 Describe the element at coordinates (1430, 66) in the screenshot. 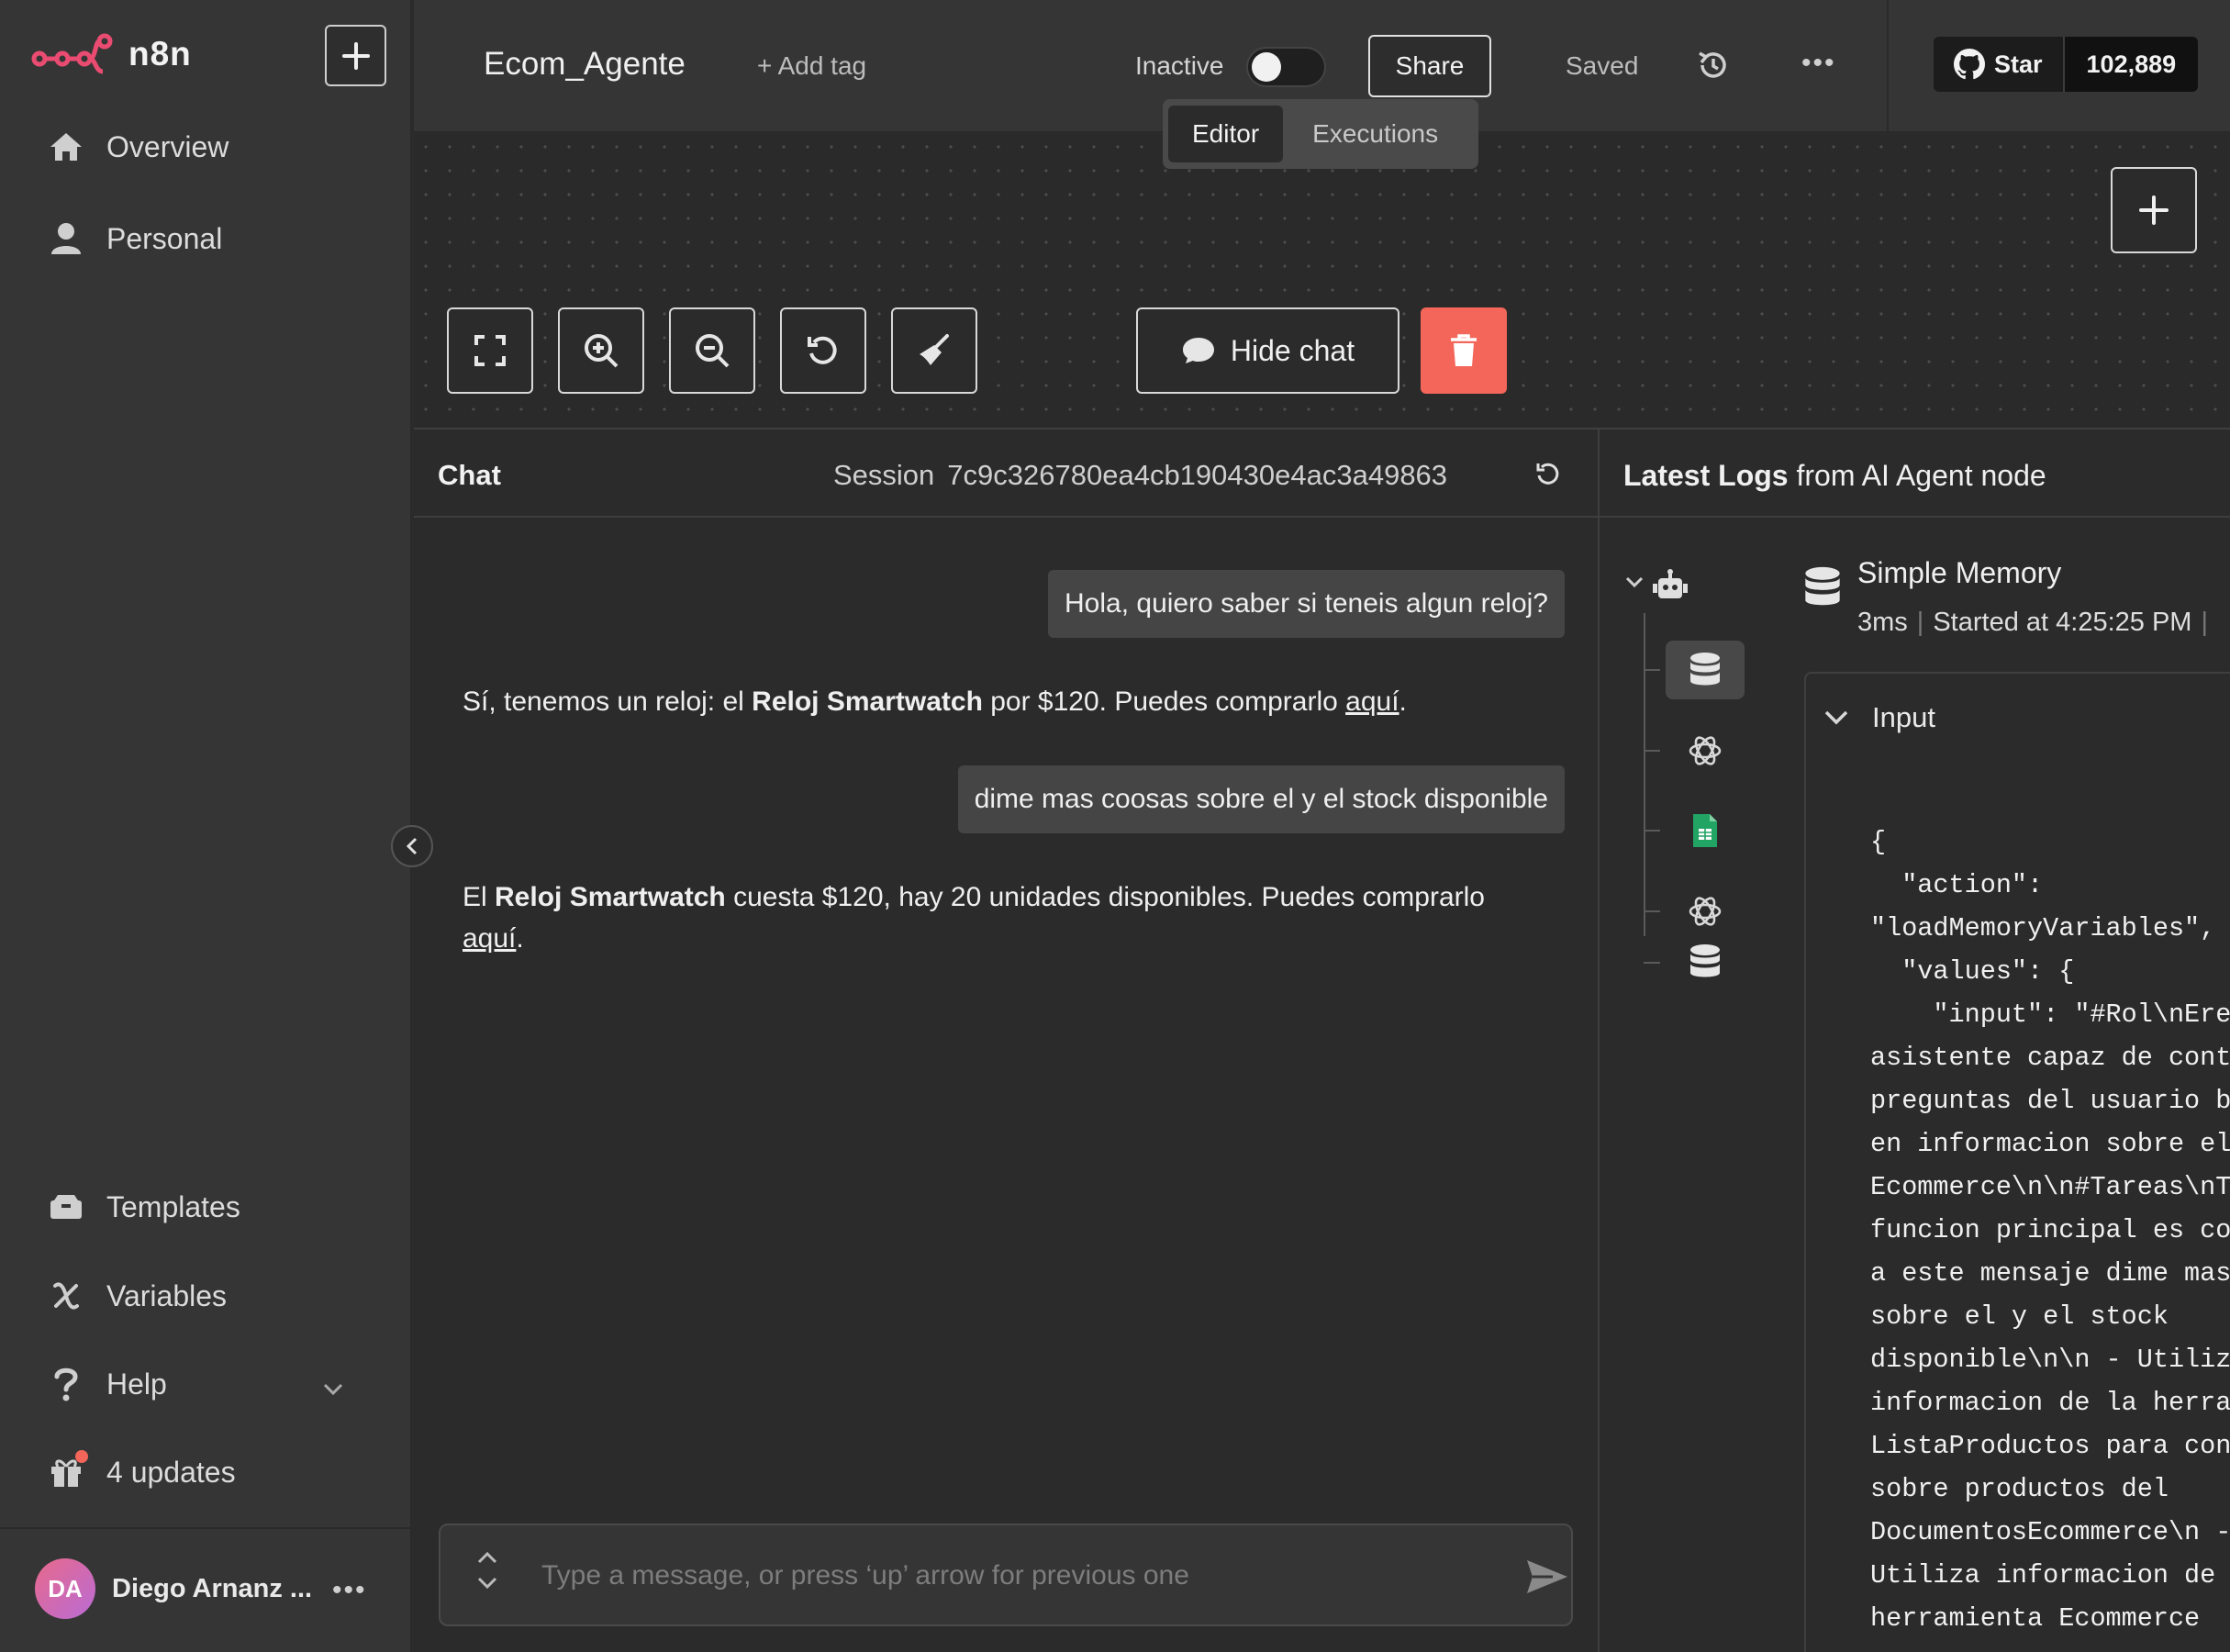

I see `share-button: Share` at that location.